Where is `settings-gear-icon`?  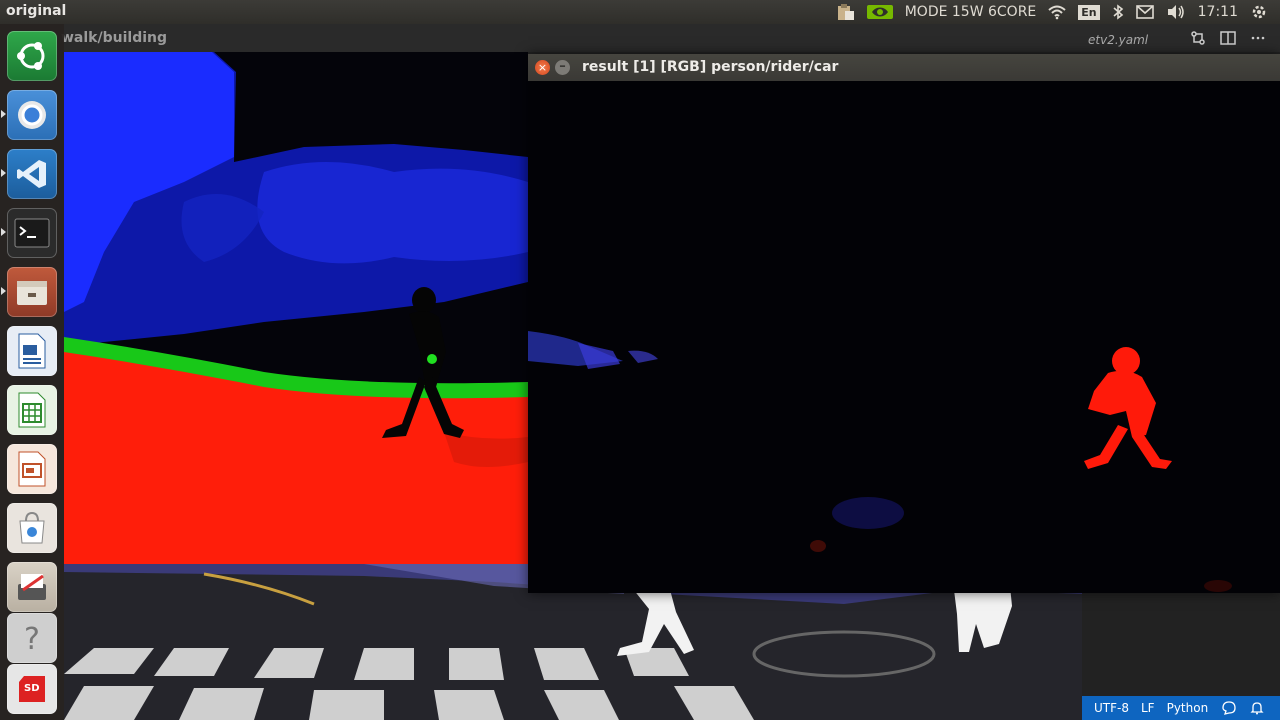 settings-gear-icon is located at coordinates (1259, 12).